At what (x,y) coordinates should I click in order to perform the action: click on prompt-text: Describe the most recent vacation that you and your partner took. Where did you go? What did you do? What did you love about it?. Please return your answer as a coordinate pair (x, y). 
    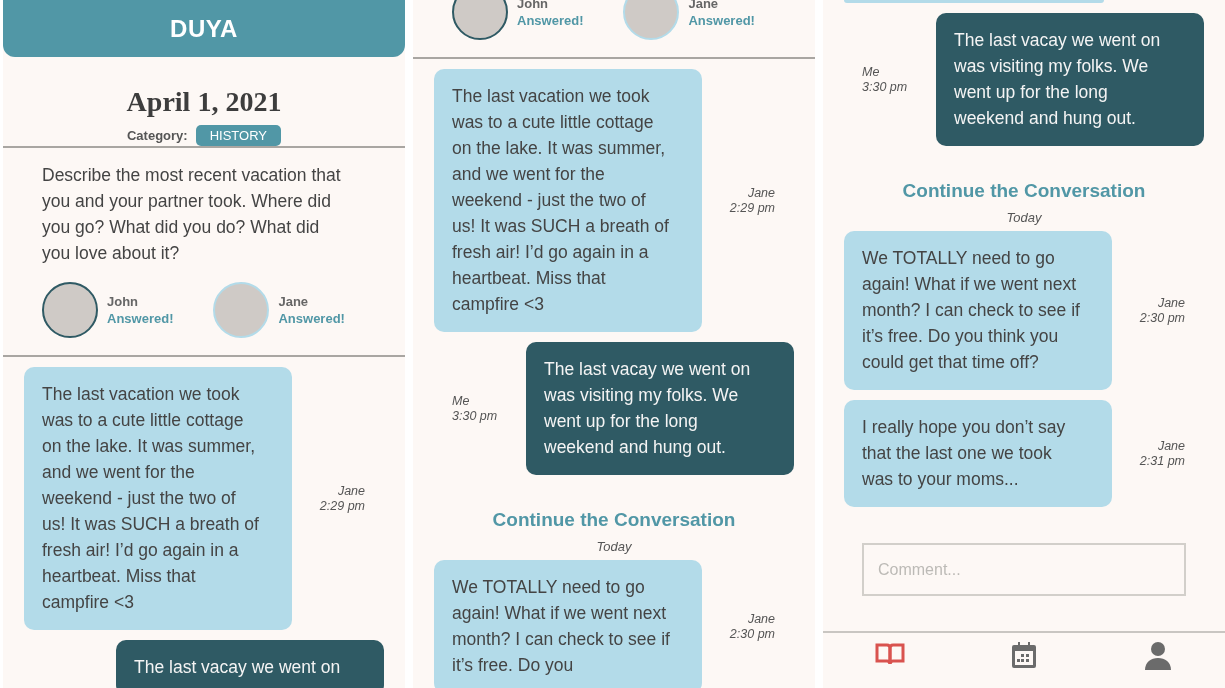
    Looking at the image, I should click on (192, 214).